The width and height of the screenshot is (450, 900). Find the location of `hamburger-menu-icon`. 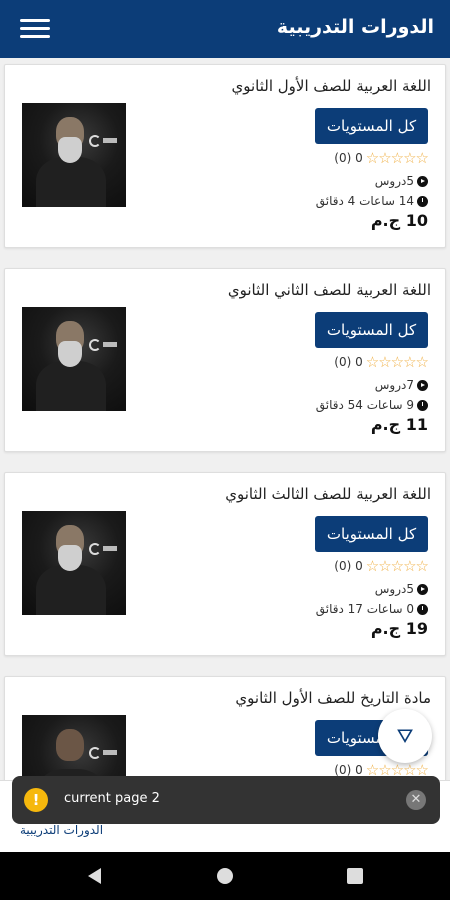

hamburger-menu-icon is located at coordinates (35, 29).